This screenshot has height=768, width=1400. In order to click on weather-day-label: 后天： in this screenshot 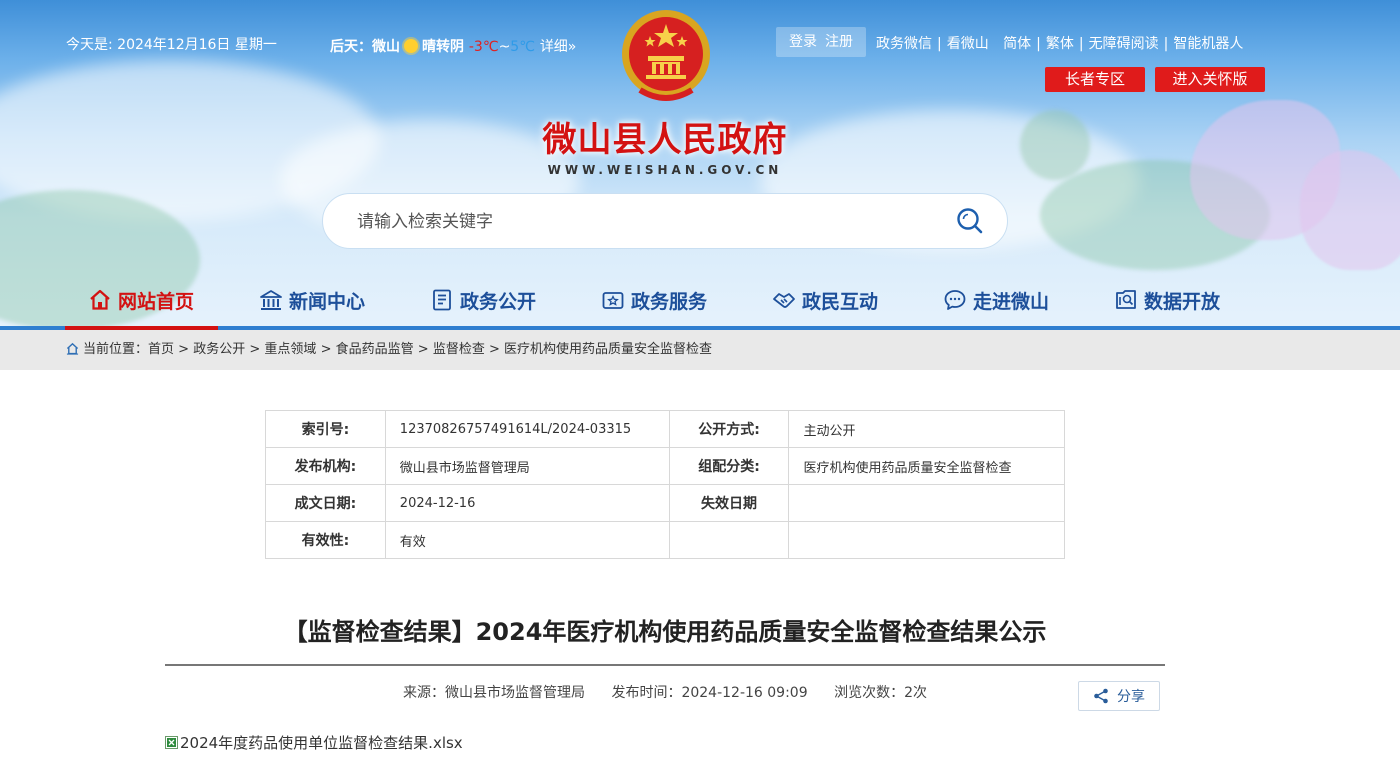, I will do `click(351, 47)`.